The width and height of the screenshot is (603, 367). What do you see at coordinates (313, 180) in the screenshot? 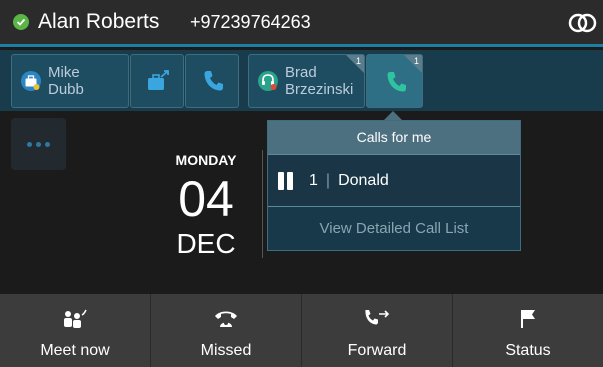
I see `call-index: 1` at bounding box center [313, 180].